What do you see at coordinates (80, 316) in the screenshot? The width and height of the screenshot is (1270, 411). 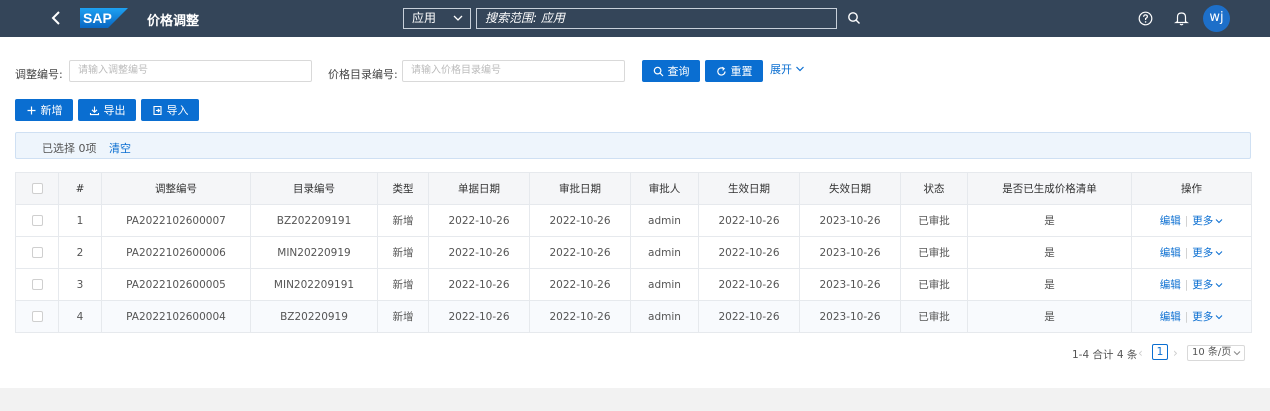 I see `row-index: 4` at bounding box center [80, 316].